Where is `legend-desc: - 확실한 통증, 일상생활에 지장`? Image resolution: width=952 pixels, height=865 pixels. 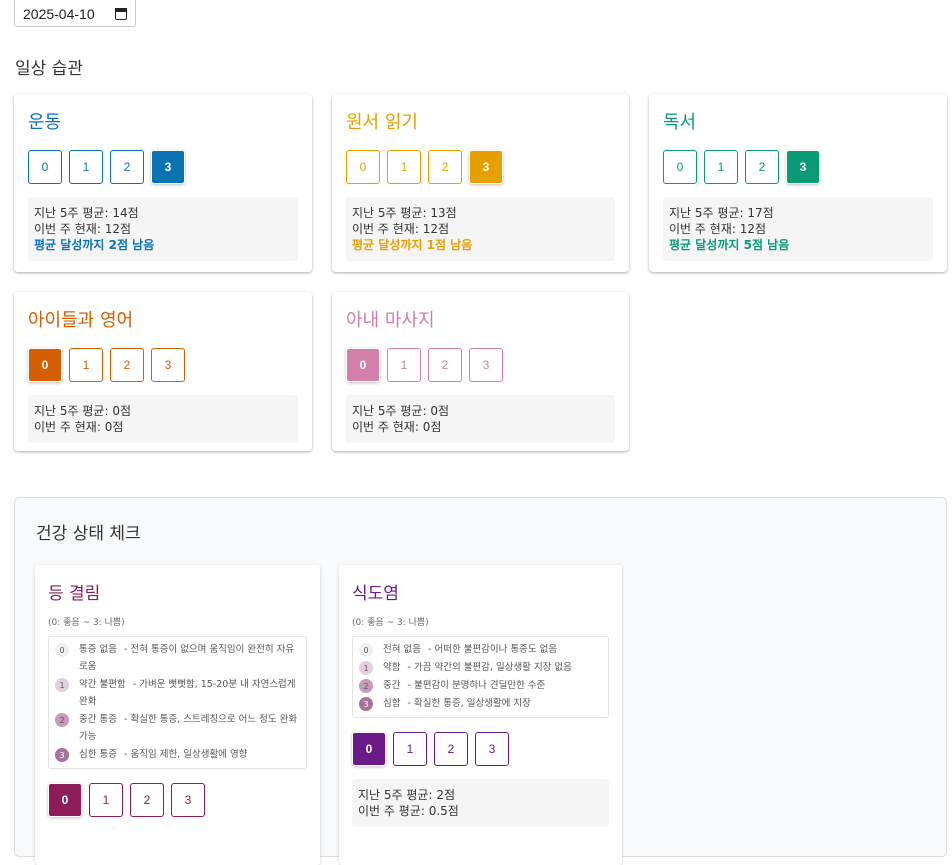
legend-desc: - 확실한 통증, 일상생활에 지장 is located at coordinates (469, 703).